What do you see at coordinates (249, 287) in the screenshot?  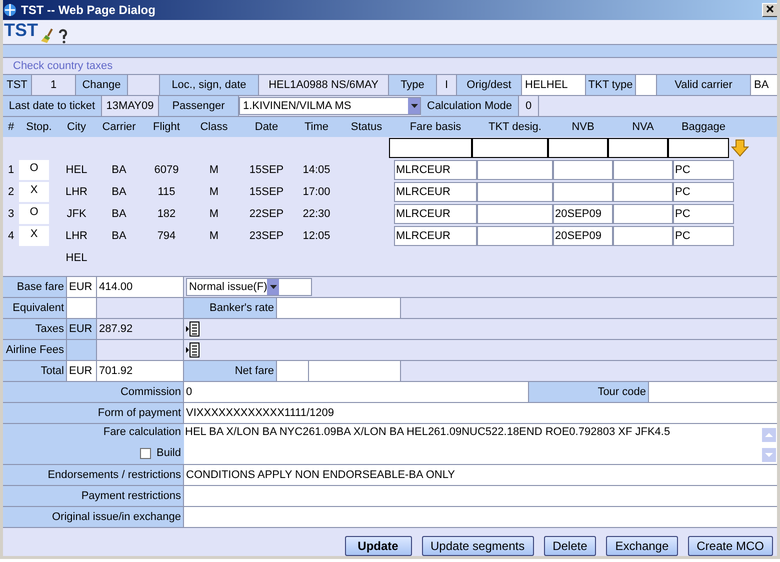 I see `dropdown: Normal issue(F)` at bounding box center [249, 287].